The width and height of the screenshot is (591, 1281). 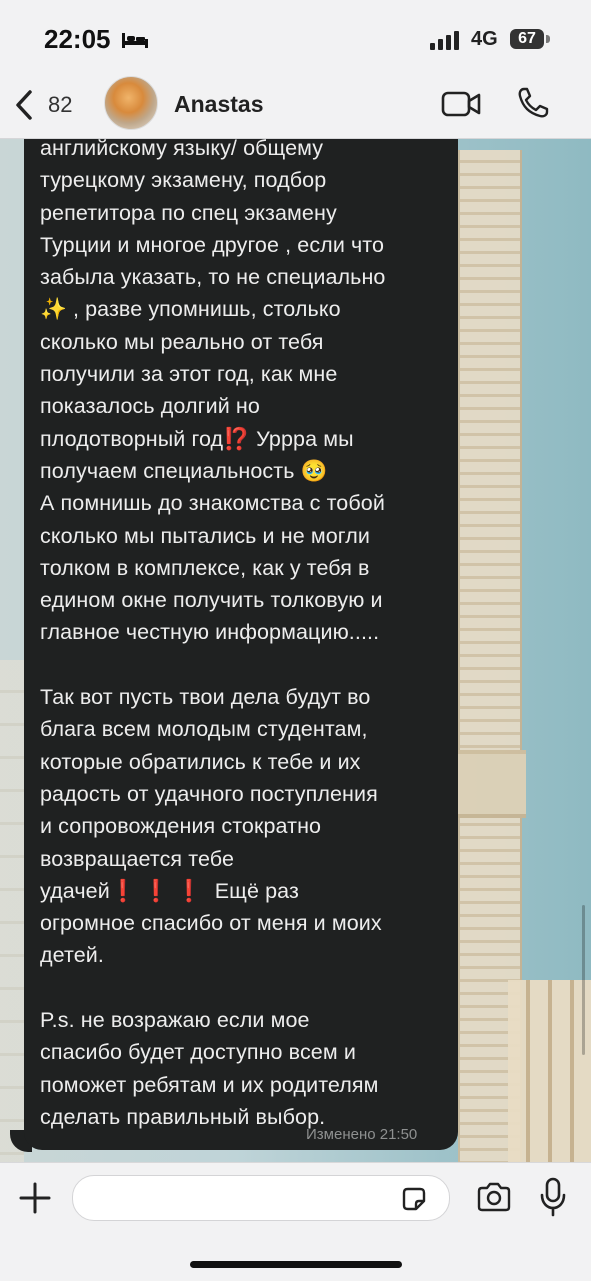 I want to click on wallpaper-wall, so click(x=12, y=920).